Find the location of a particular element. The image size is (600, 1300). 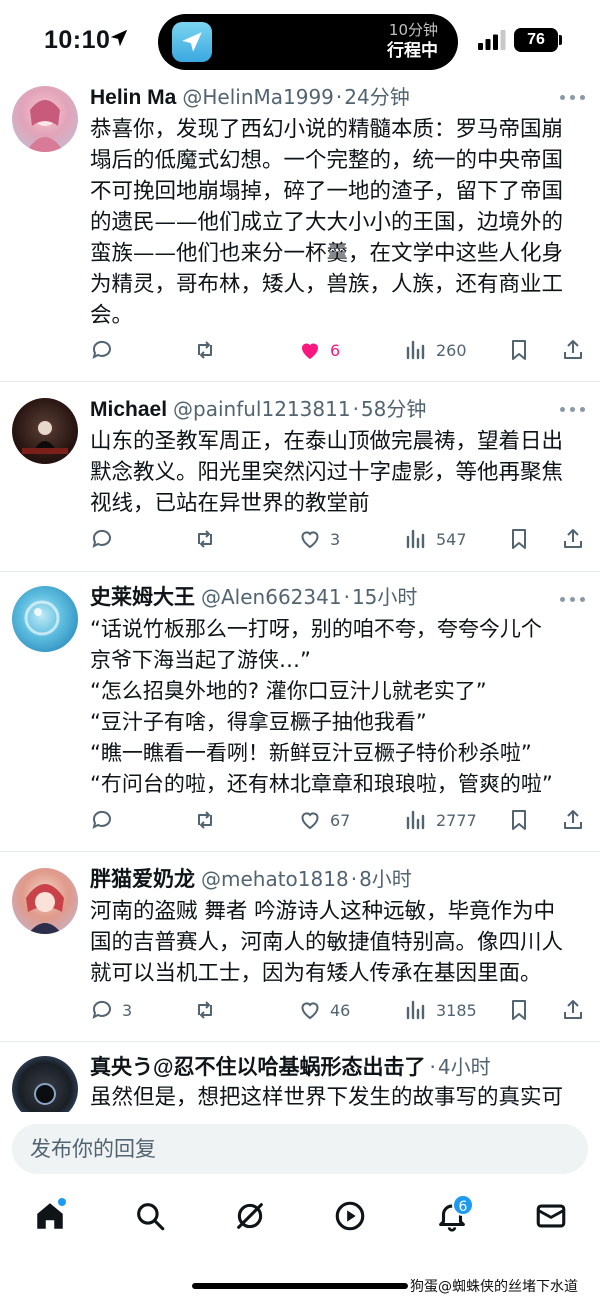

location-arrow-icon is located at coordinates (119, 38).